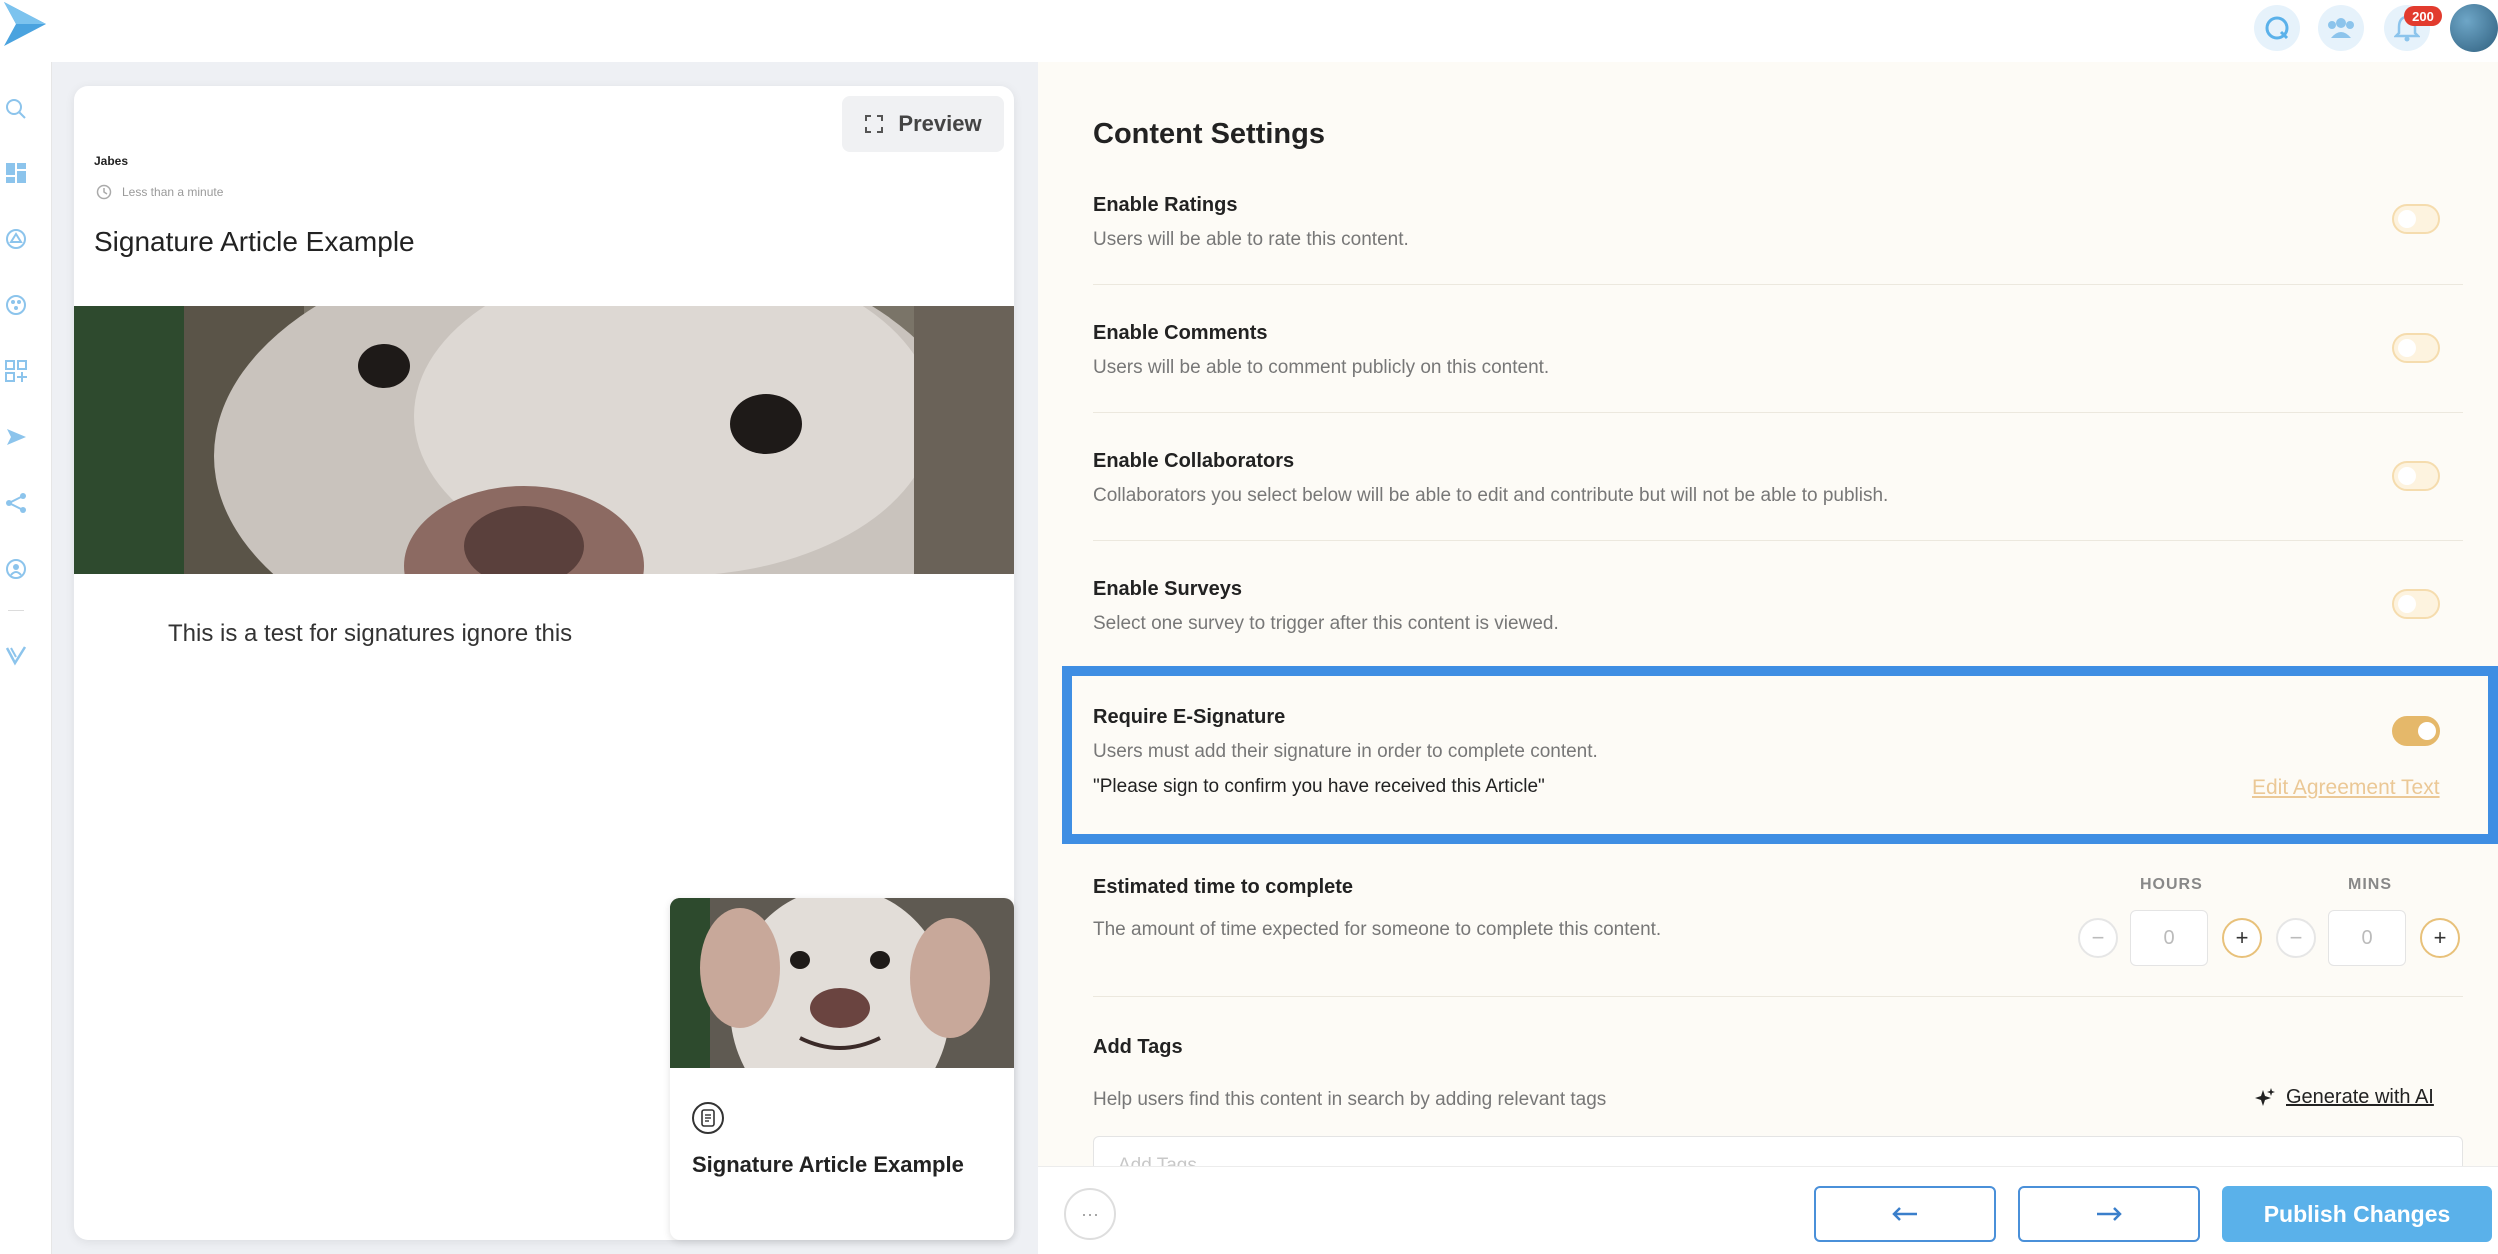 This screenshot has height=1254, width=2498. Describe the element at coordinates (1138, 1047) in the screenshot. I see `setting-title: Add Tags` at that location.